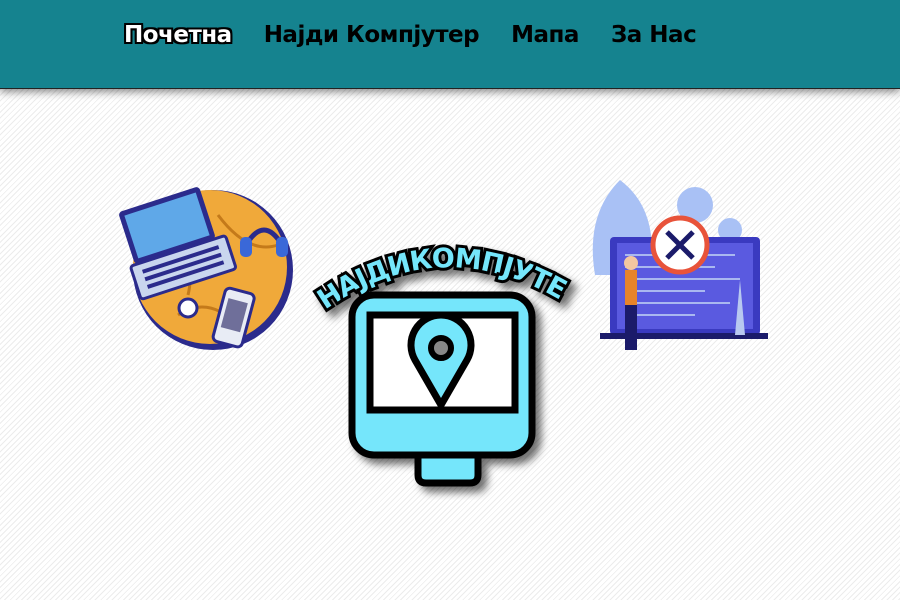 The width and height of the screenshot is (900, 600). I want to click on nav-about: За Нас, so click(654, 35).